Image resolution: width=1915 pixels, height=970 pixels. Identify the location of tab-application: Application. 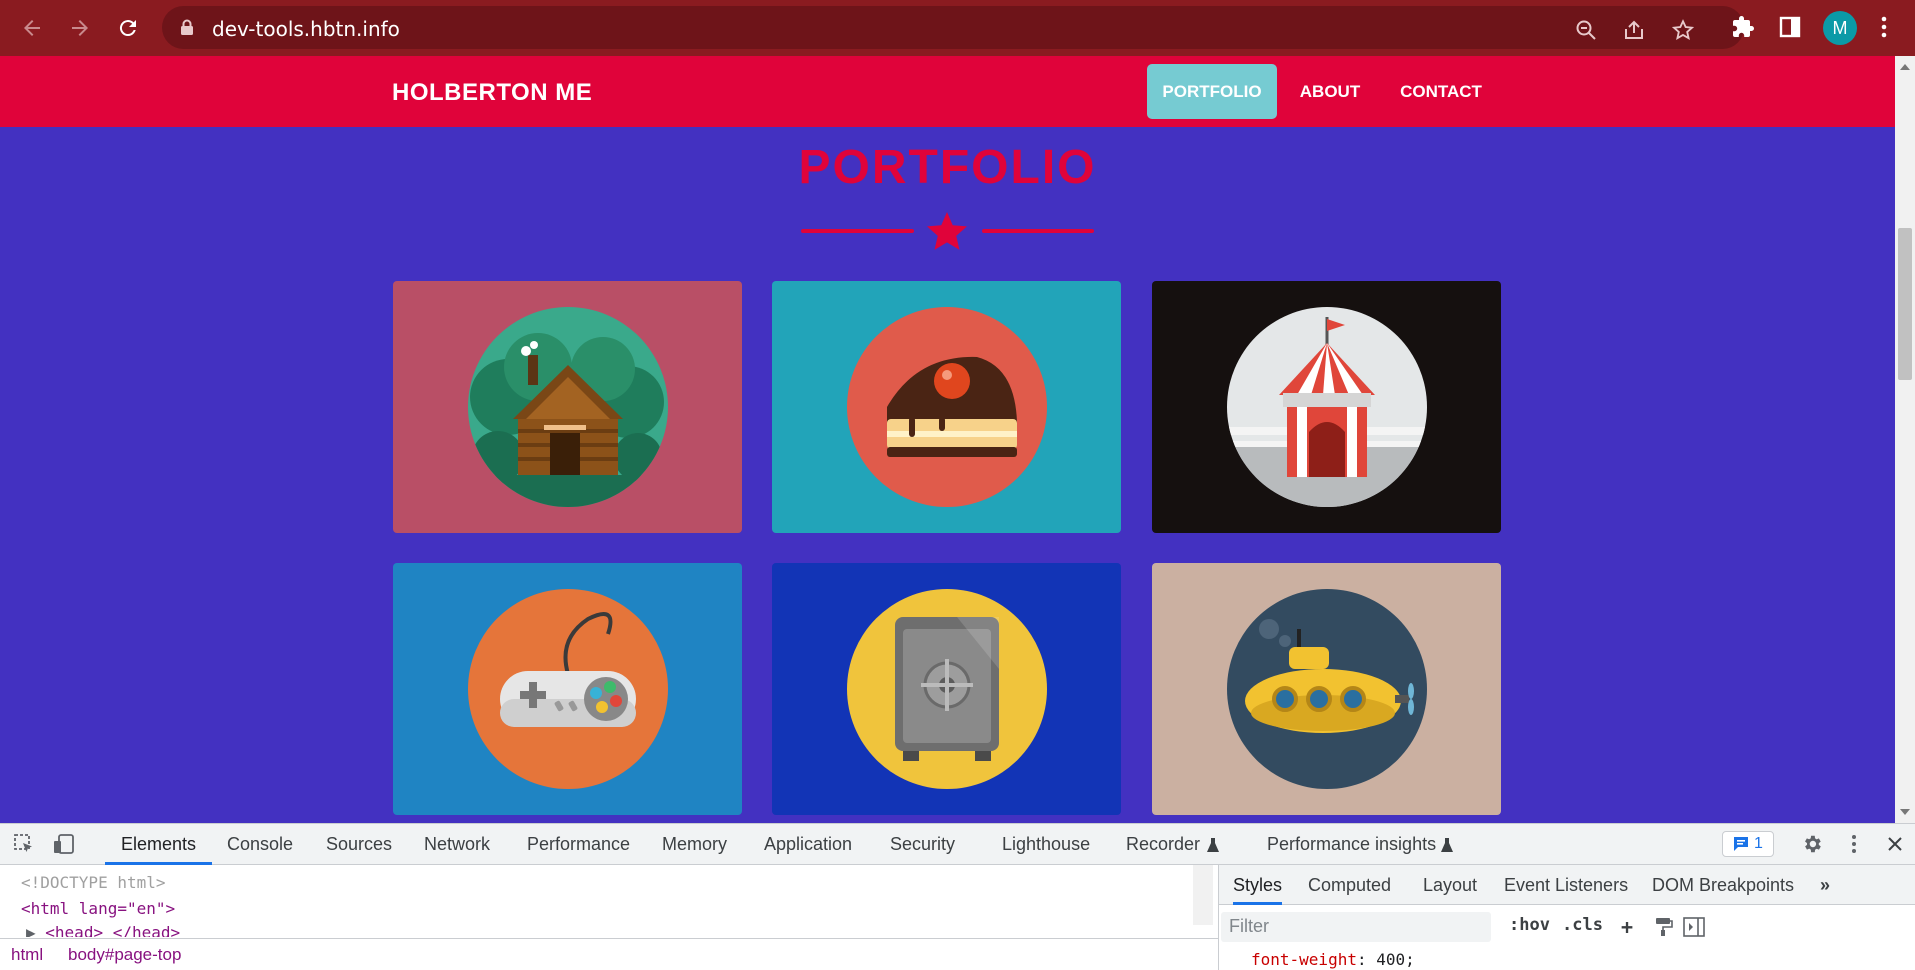
(808, 844).